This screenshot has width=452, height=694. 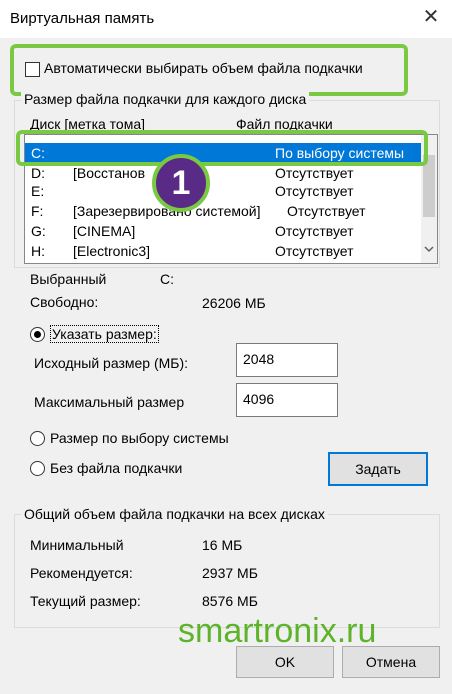 I want to click on close-icon: ✕, so click(x=431, y=17).